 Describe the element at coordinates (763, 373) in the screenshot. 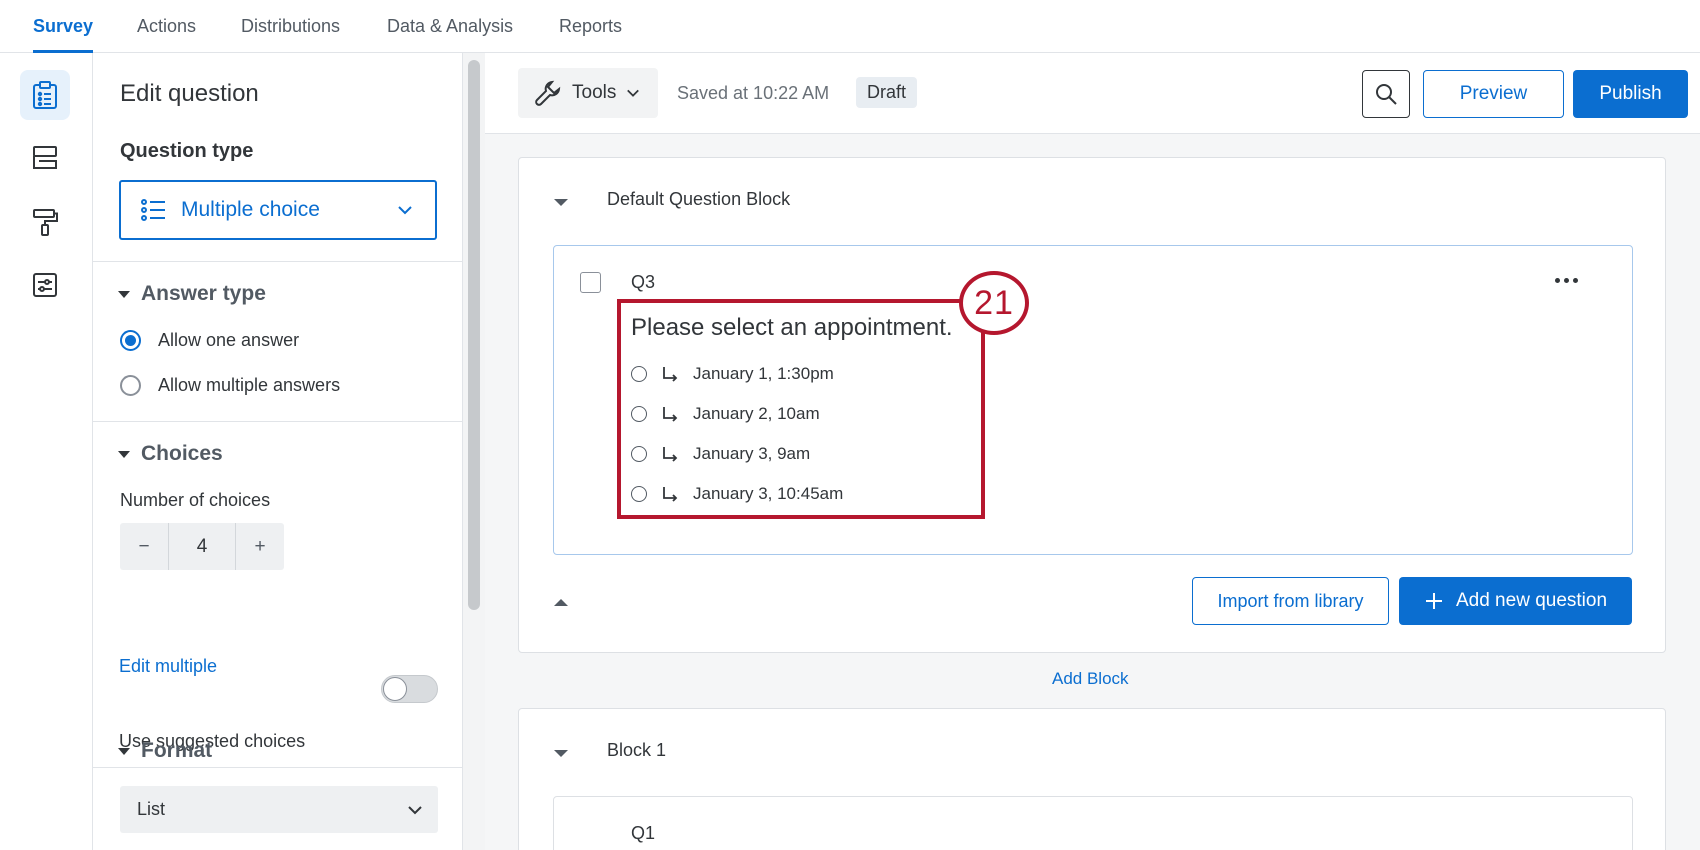

I see `choice-label: January 1, 1:30pm` at that location.